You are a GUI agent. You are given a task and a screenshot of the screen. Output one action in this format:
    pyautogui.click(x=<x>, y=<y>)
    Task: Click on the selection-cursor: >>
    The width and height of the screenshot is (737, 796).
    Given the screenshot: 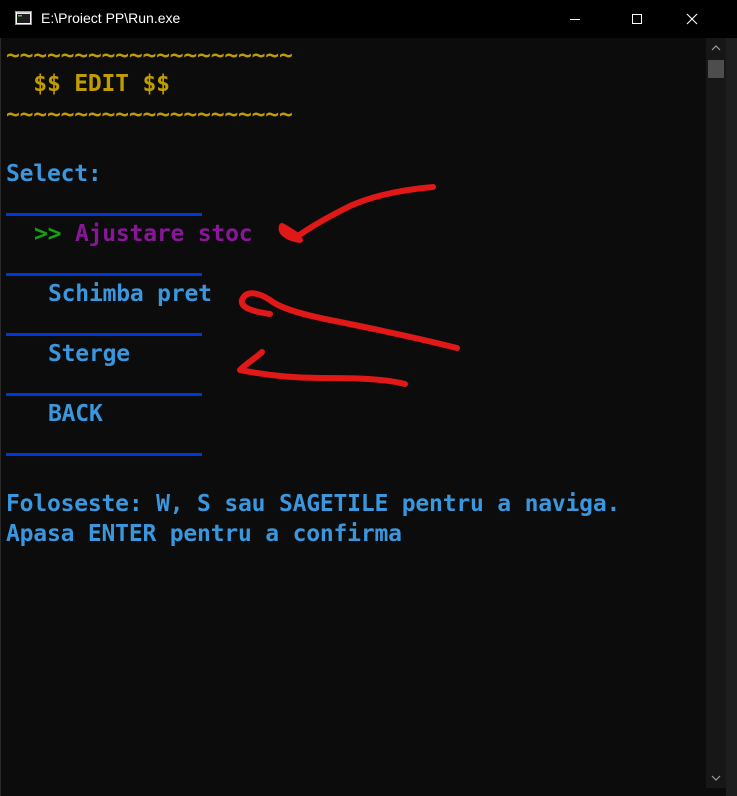 What is the action you would take?
    pyautogui.click(x=48, y=234)
    